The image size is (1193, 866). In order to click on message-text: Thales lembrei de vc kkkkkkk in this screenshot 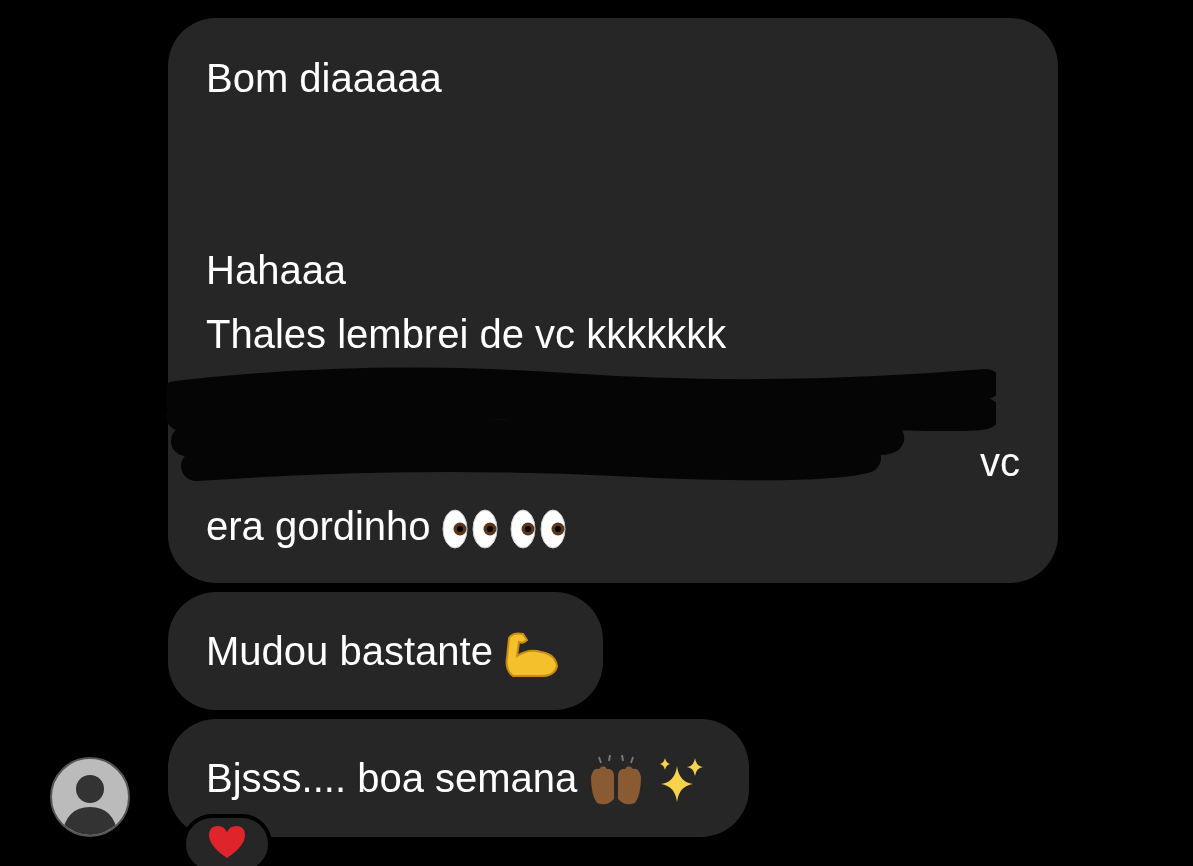, I will do `click(466, 334)`.